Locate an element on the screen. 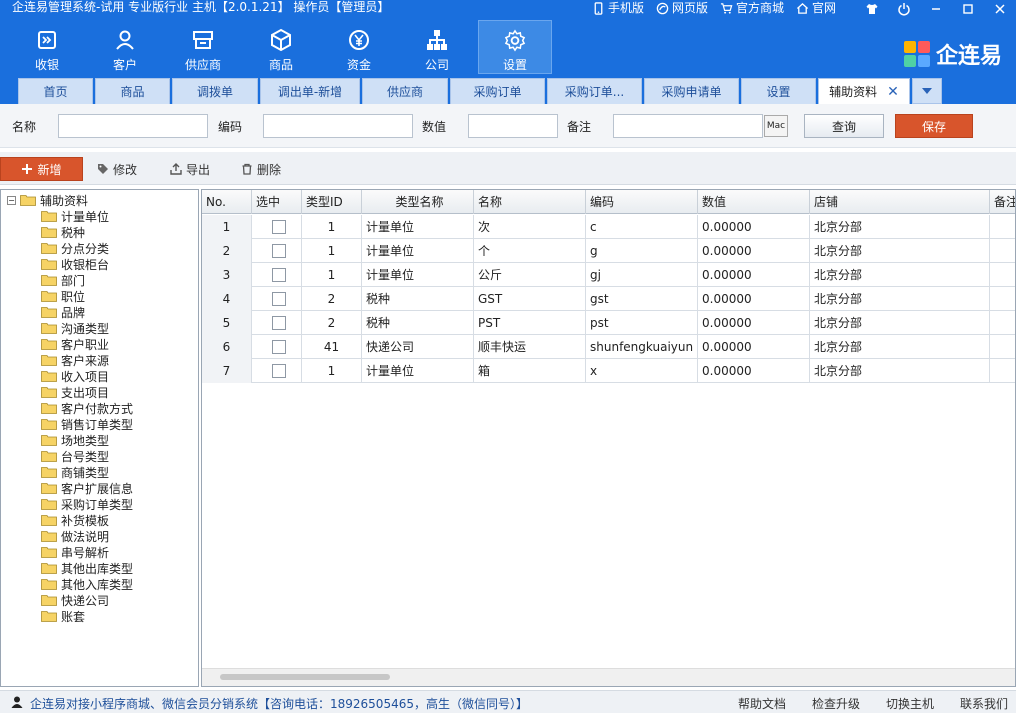 Image resolution: width=1016 pixels, height=713 pixels. tree-item: 商铺类型 is located at coordinates (75, 472).